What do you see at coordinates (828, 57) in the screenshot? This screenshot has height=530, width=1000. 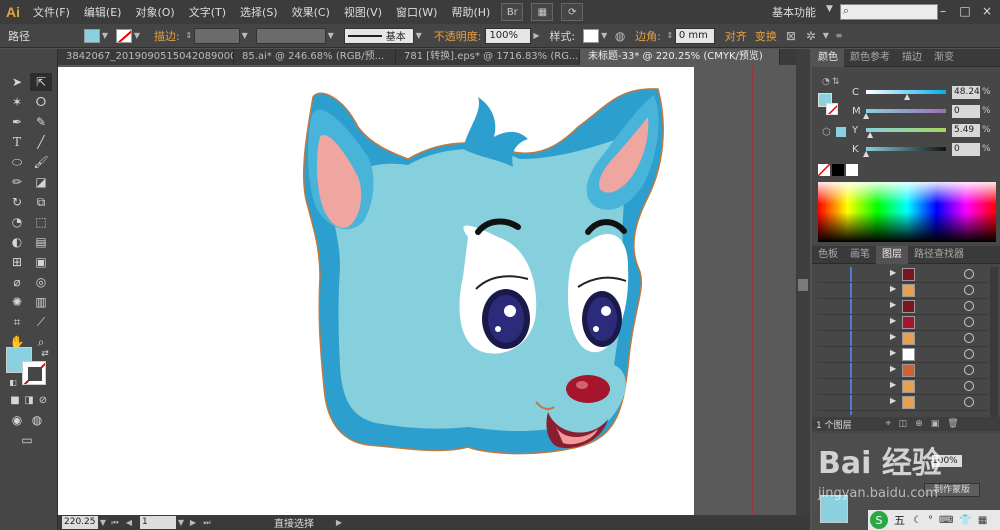 I see `tab-color: 颜色` at bounding box center [828, 57].